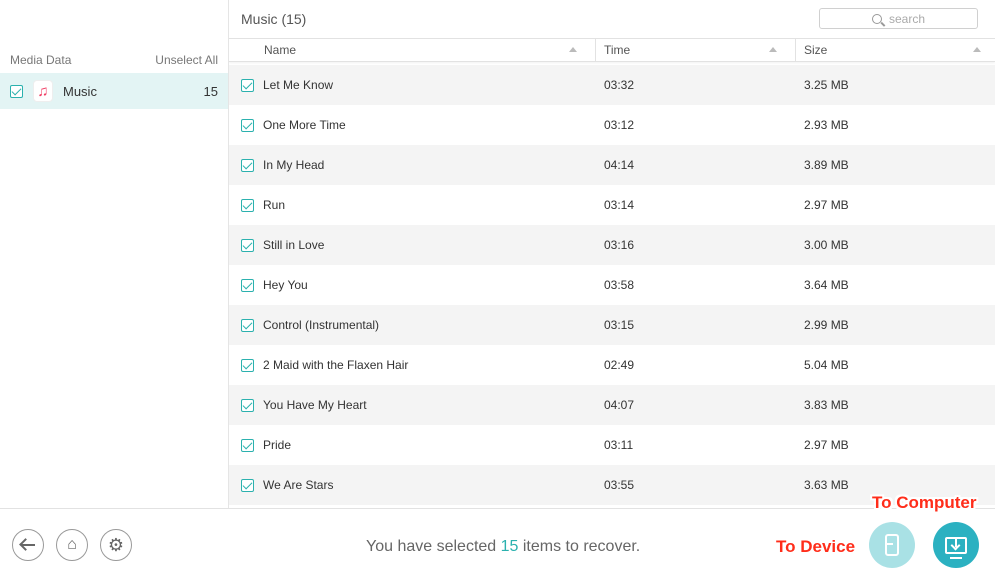 The image size is (995, 578). I want to click on column-time-label: Time, so click(617, 50).